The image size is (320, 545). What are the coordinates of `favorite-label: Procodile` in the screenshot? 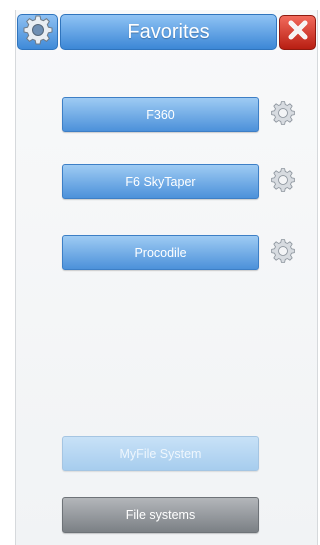 It's located at (160, 252).